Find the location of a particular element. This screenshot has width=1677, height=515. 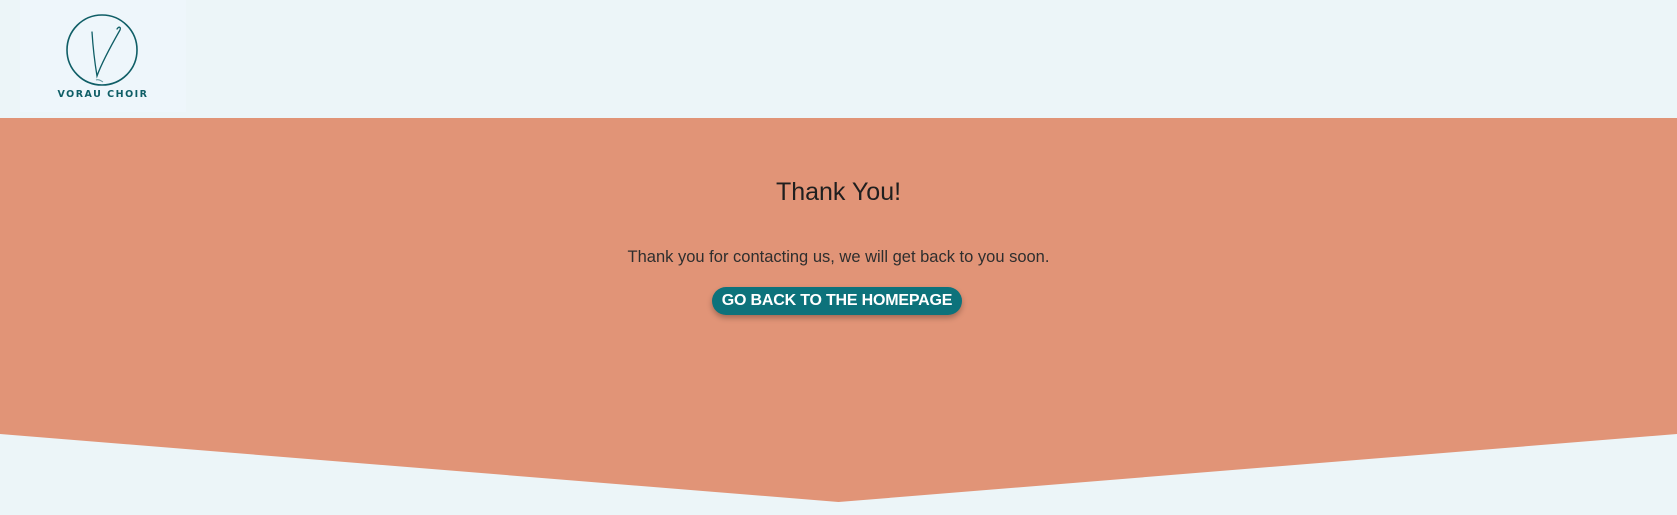

page-title: Thank You! is located at coordinates (838, 192).